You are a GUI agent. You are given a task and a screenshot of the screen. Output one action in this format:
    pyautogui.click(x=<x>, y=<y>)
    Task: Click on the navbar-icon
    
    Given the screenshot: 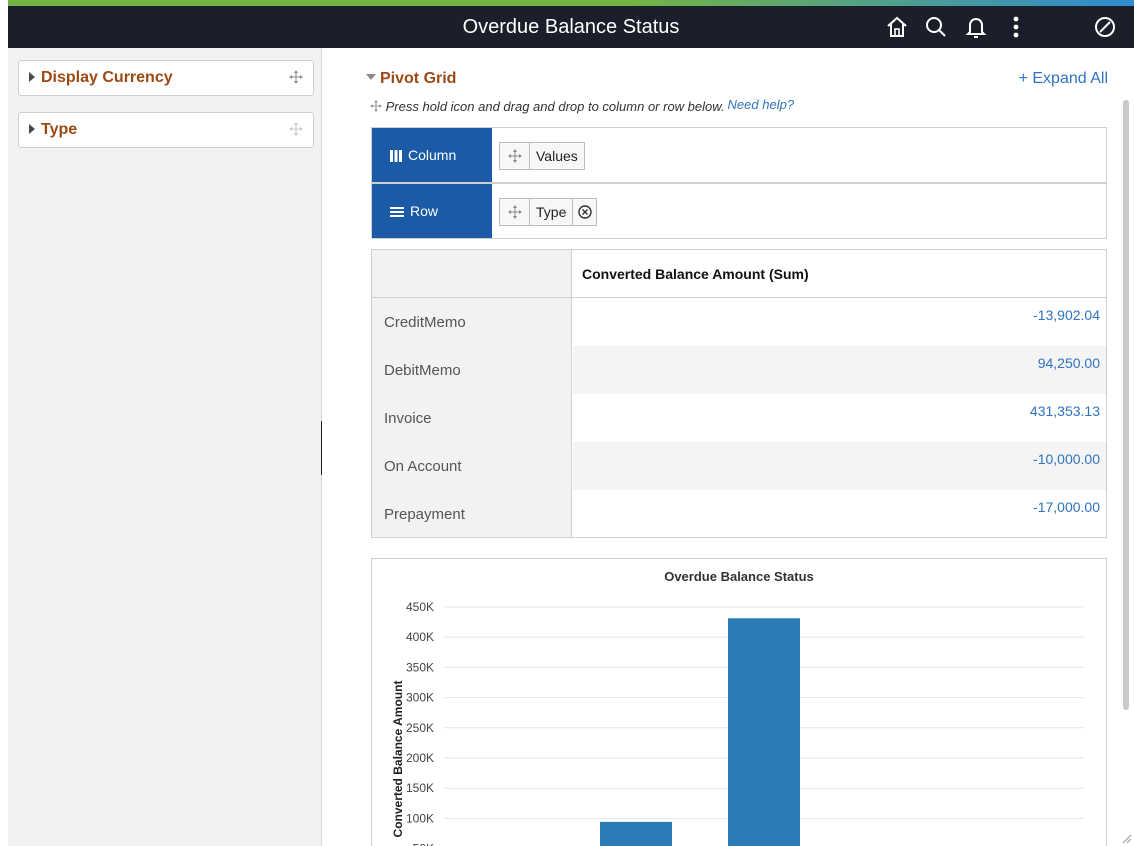 What is the action you would take?
    pyautogui.click(x=1105, y=27)
    